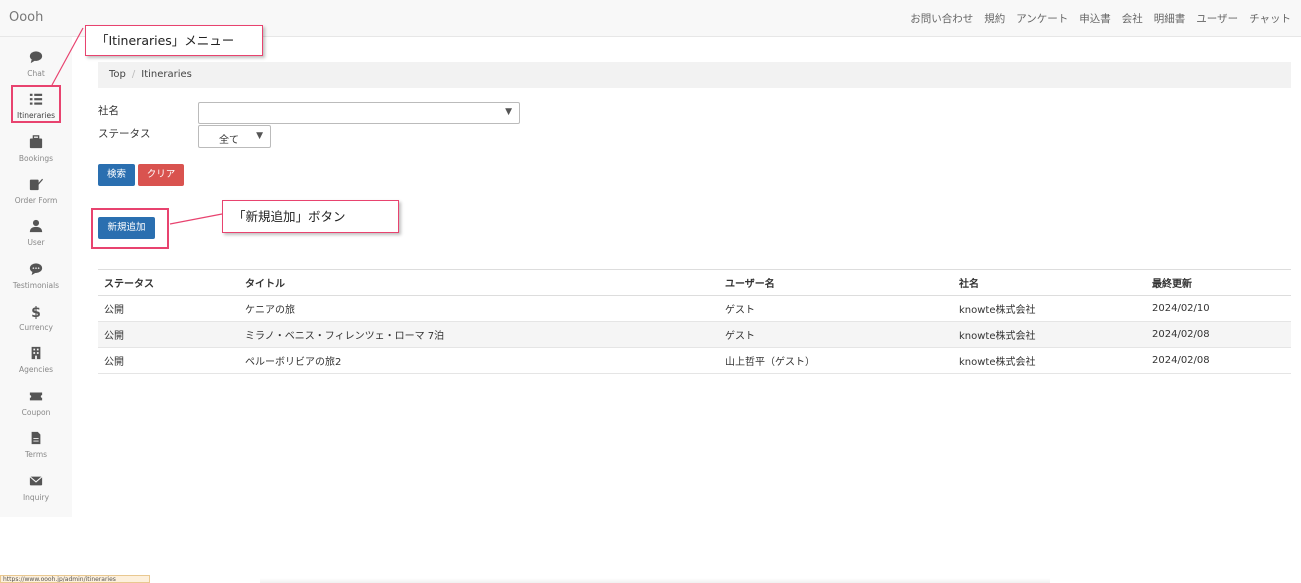  What do you see at coordinates (26, 17) in the screenshot?
I see `brand-logo: Oooh` at bounding box center [26, 17].